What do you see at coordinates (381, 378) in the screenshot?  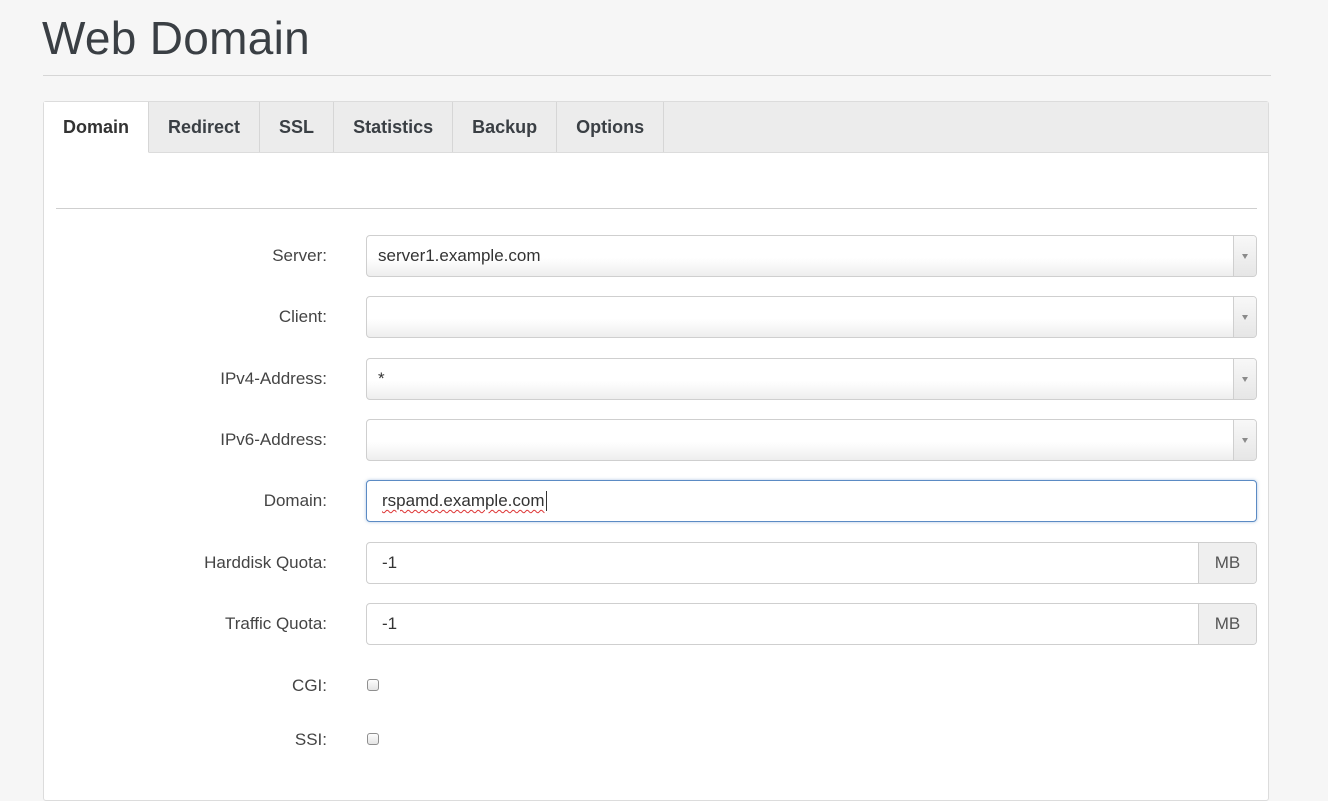 I see `ipv4-select-value: *` at bounding box center [381, 378].